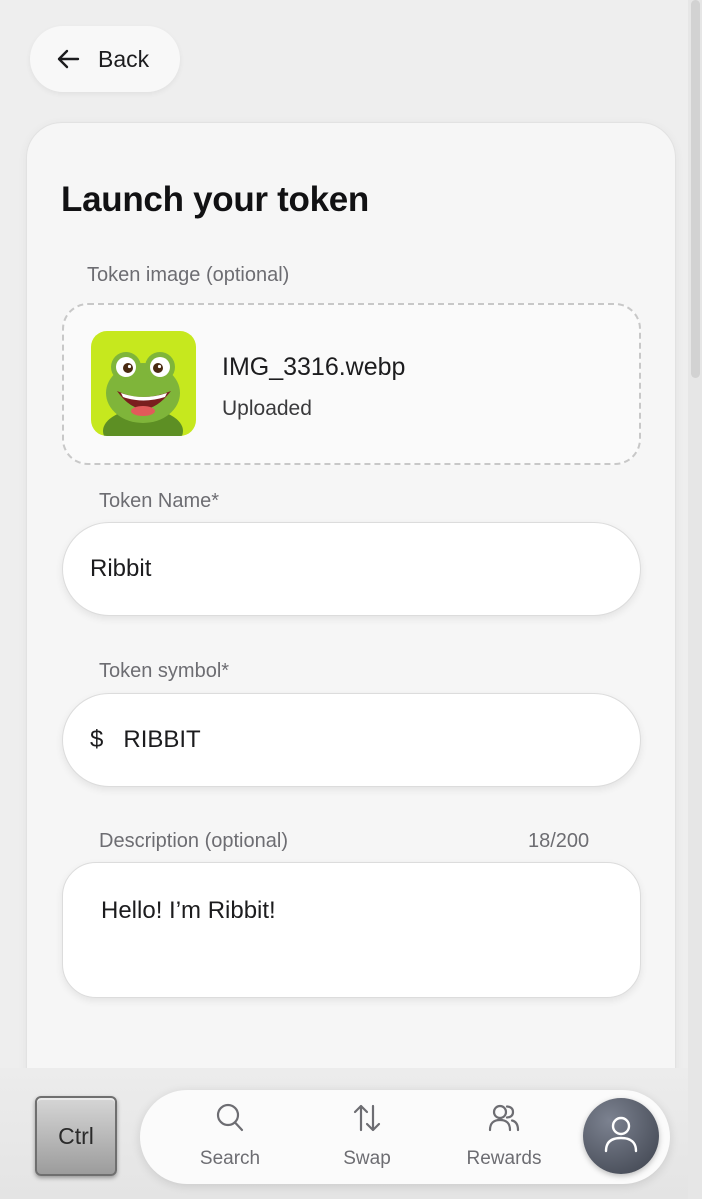  What do you see at coordinates (504, 1158) in the screenshot?
I see `nav-label-rewards: Rewards` at bounding box center [504, 1158].